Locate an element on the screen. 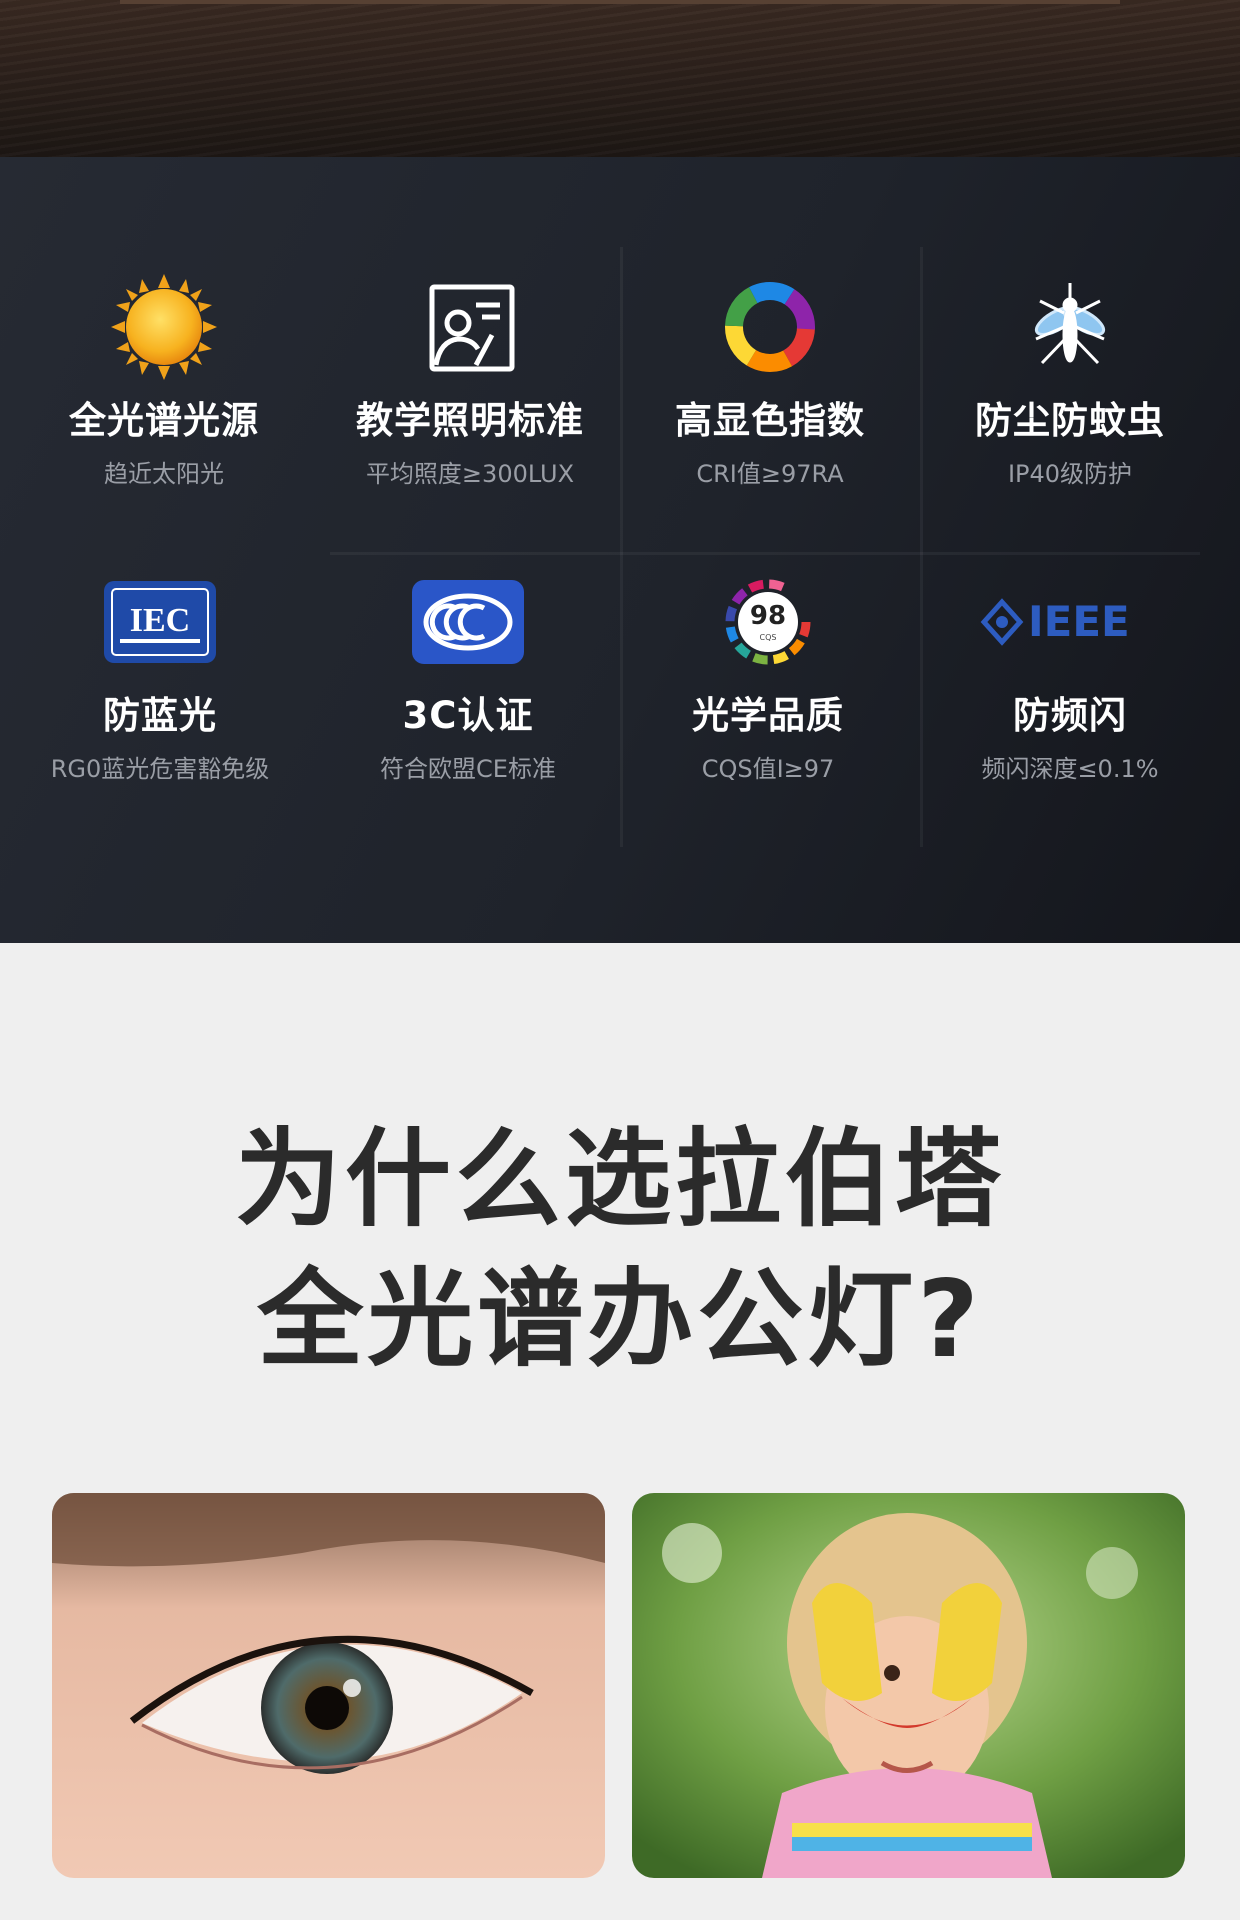 The image size is (1240, 1920). headline-line-1: 为什么选拉伯塔 is located at coordinates (620, 1179).